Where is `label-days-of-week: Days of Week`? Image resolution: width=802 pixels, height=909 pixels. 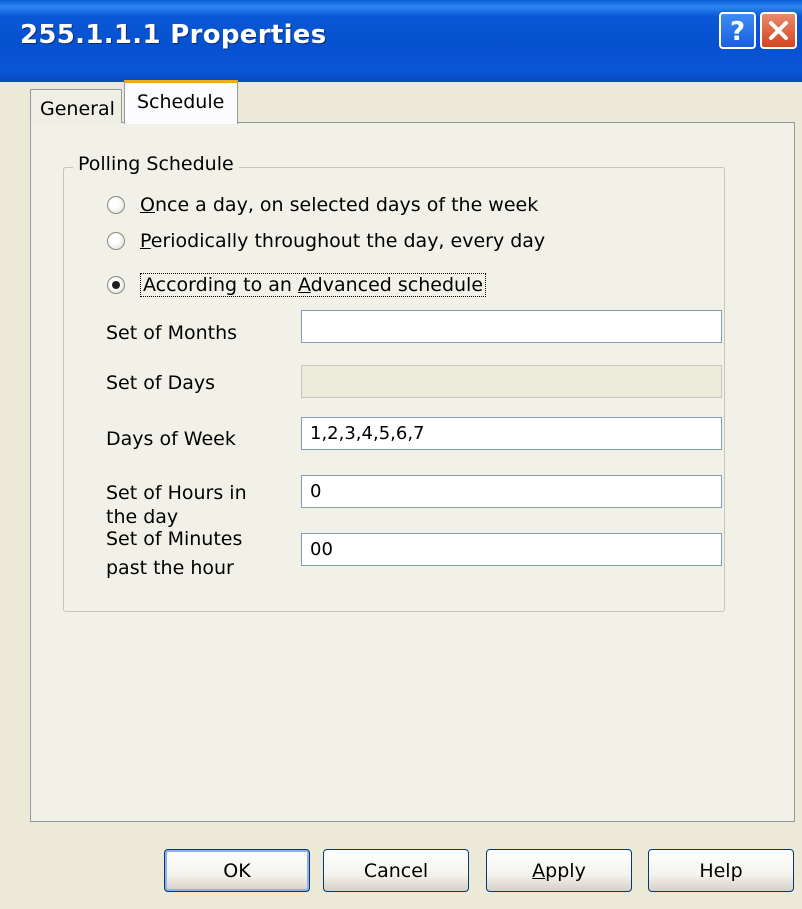 label-days-of-week: Days of Week is located at coordinates (171, 439).